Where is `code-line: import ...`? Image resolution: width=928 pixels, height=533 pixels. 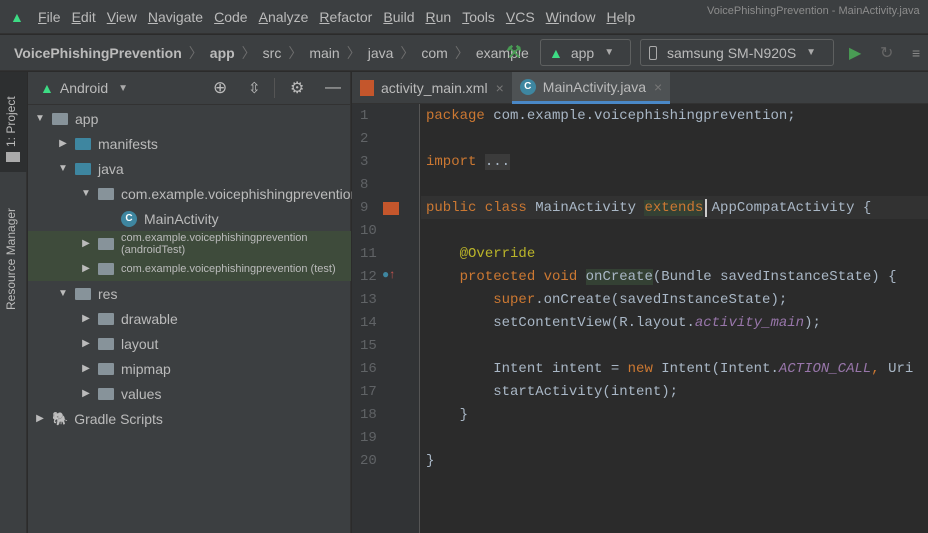 code-line: import ... is located at coordinates (468, 162).